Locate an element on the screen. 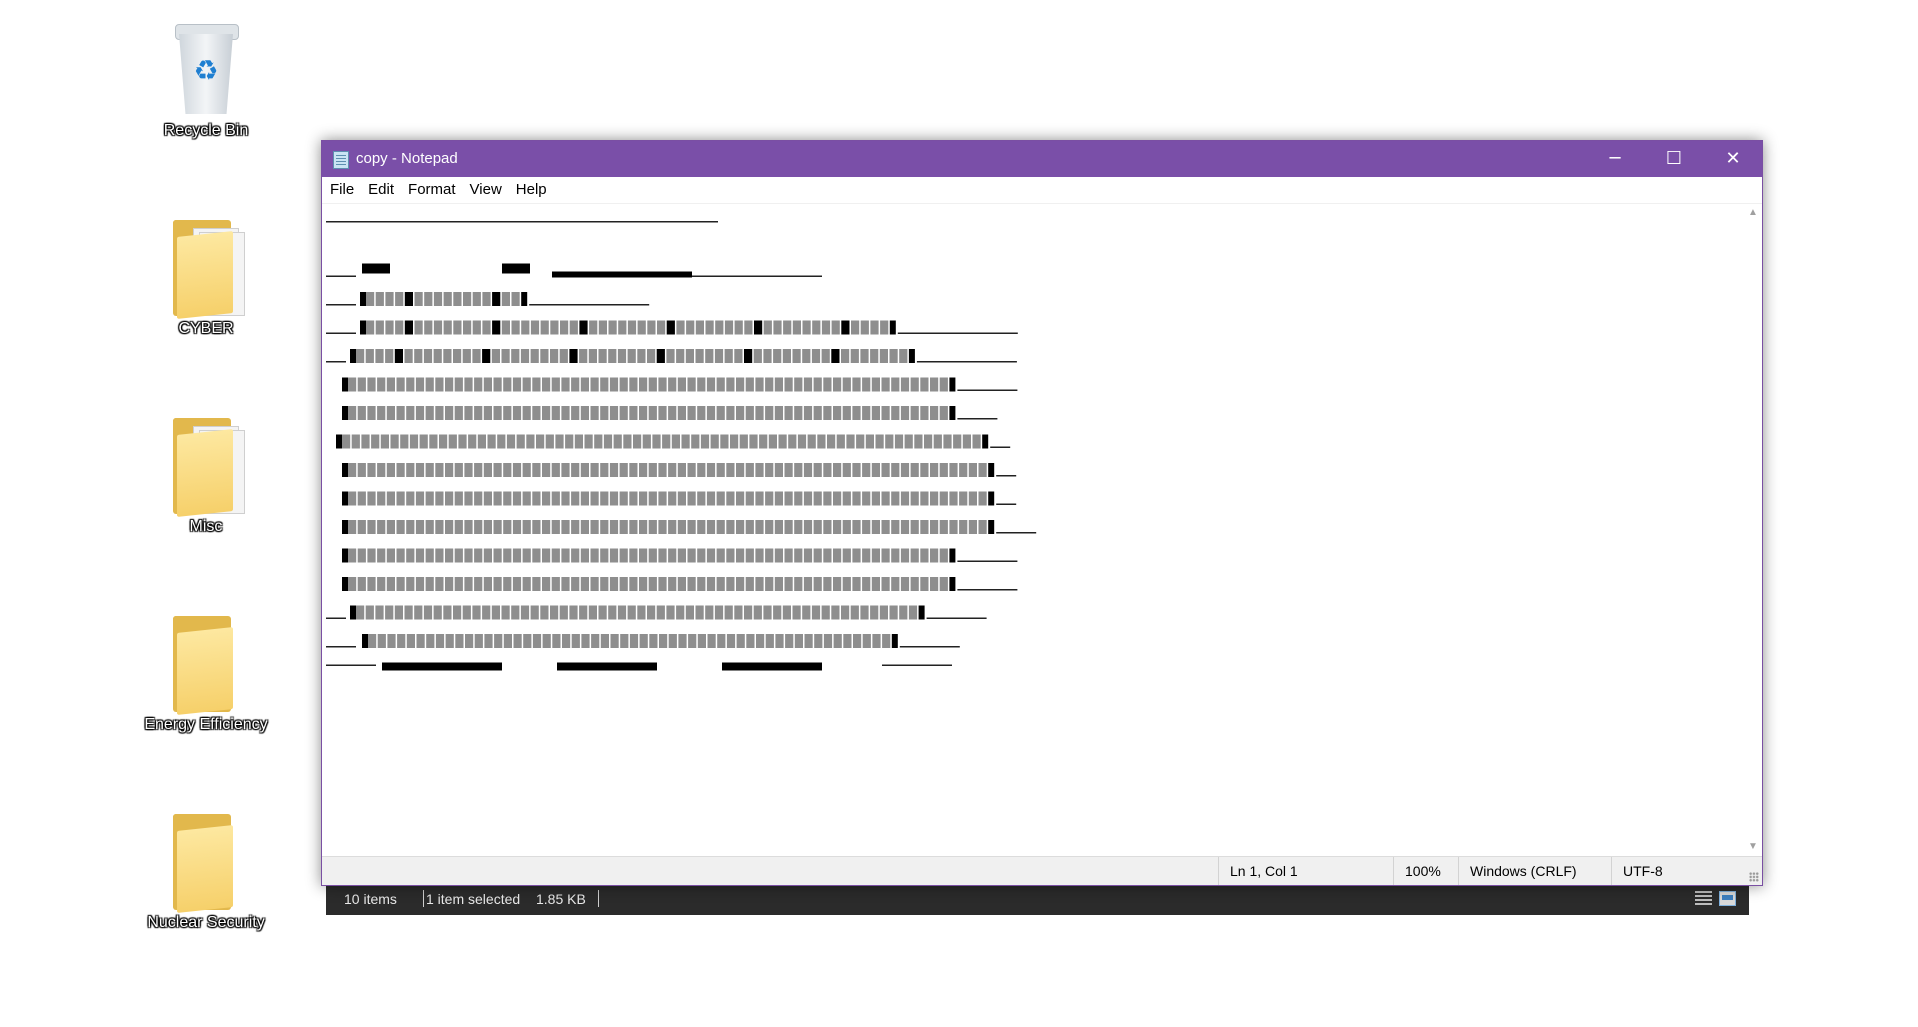  resize-grip-icon is located at coordinates (1754, 877).